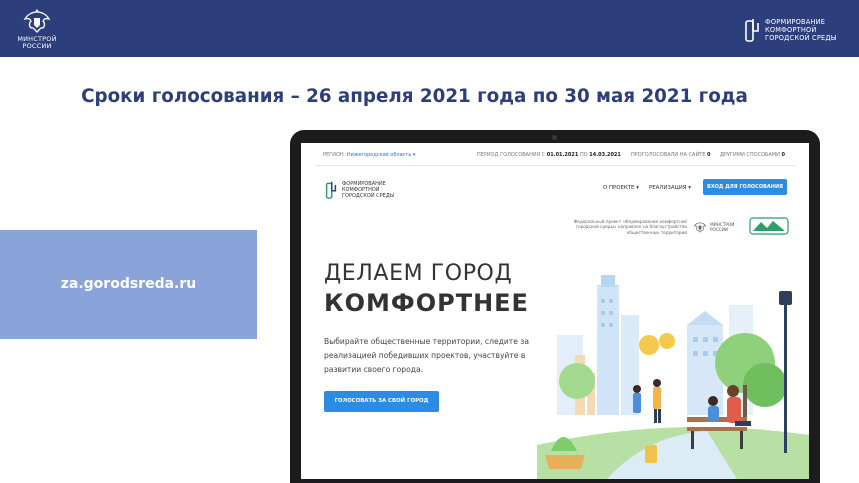 Image resolution: width=859 pixels, height=483 pixels. I want to click on nav-implementation: РЕАЛИЗАЦИЯ ▾, so click(670, 188).